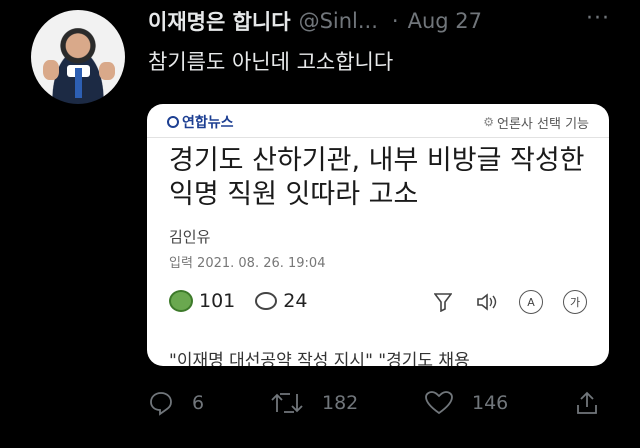 This screenshot has width=640, height=448. I want to click on card-header: 연합뉴스 ⚙ 언론사 선택 기능, so click(378, 122).